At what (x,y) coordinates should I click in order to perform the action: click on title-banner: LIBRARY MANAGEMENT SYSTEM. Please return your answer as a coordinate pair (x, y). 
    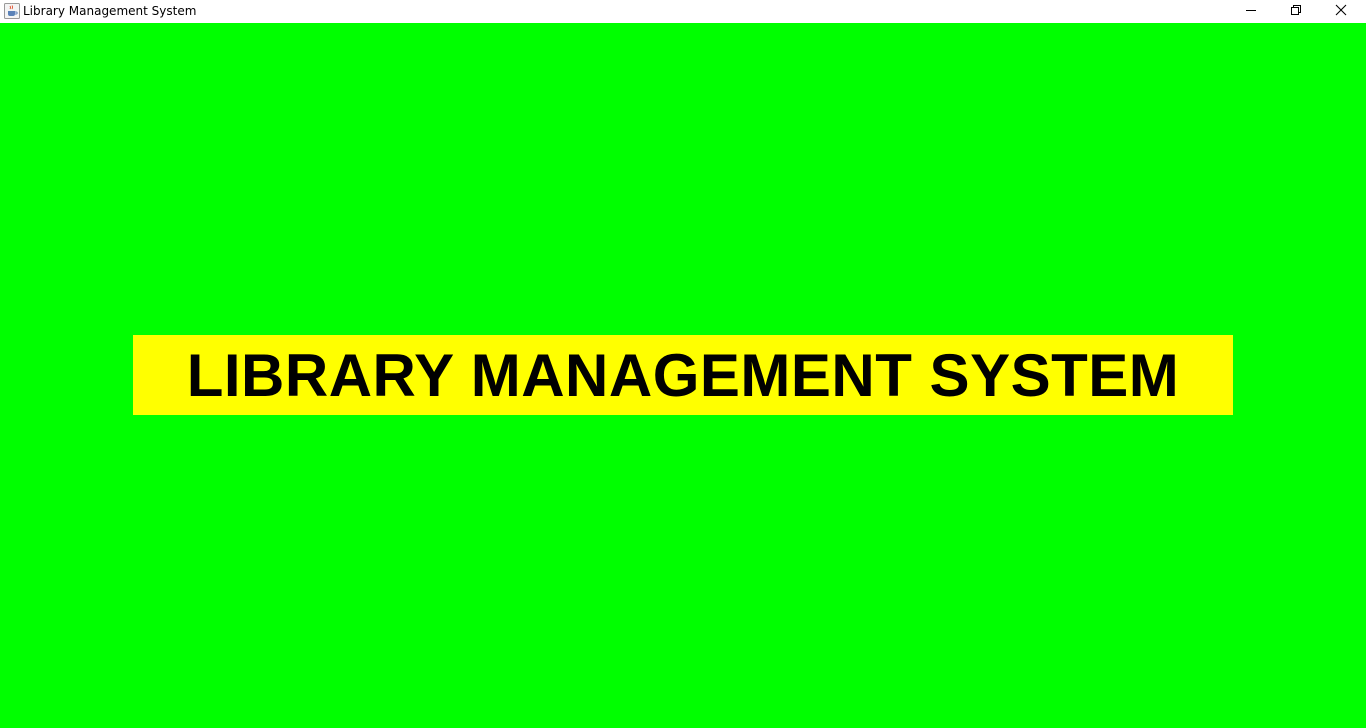
    Looking at the image, I should click on (683, 375).